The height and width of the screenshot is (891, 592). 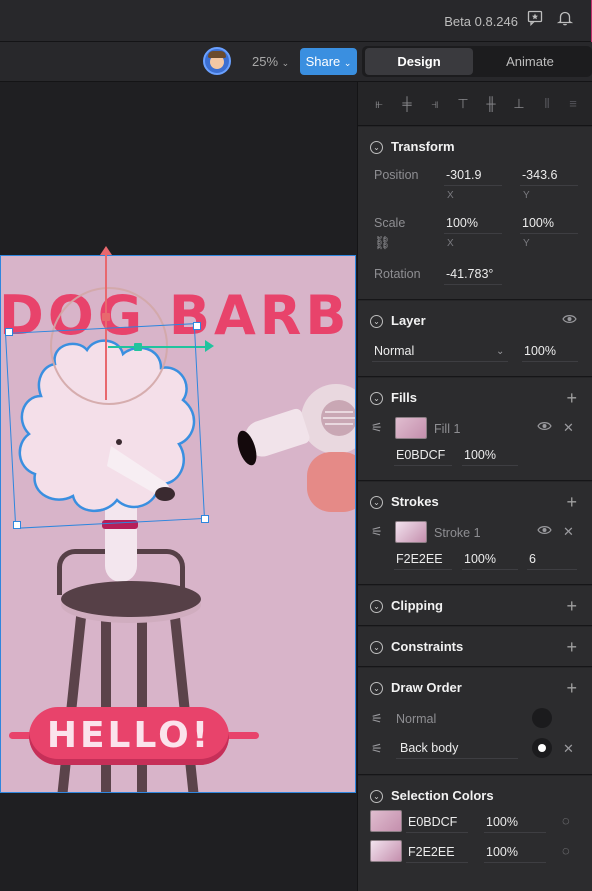 I want to click on blend-mode-select: Normal, so click(x=394, y=351).